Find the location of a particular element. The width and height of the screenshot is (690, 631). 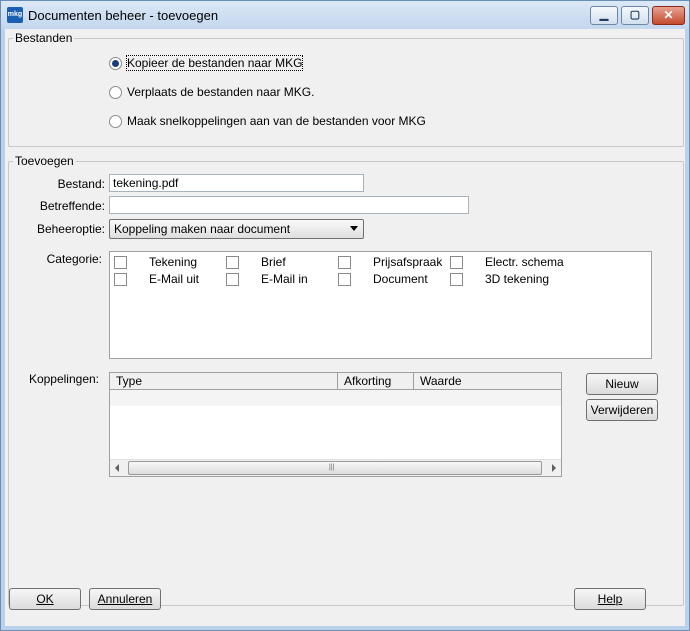

radio-kopieer: Kopieer de bestanden naar MKG is located at coordinates (206, 63).